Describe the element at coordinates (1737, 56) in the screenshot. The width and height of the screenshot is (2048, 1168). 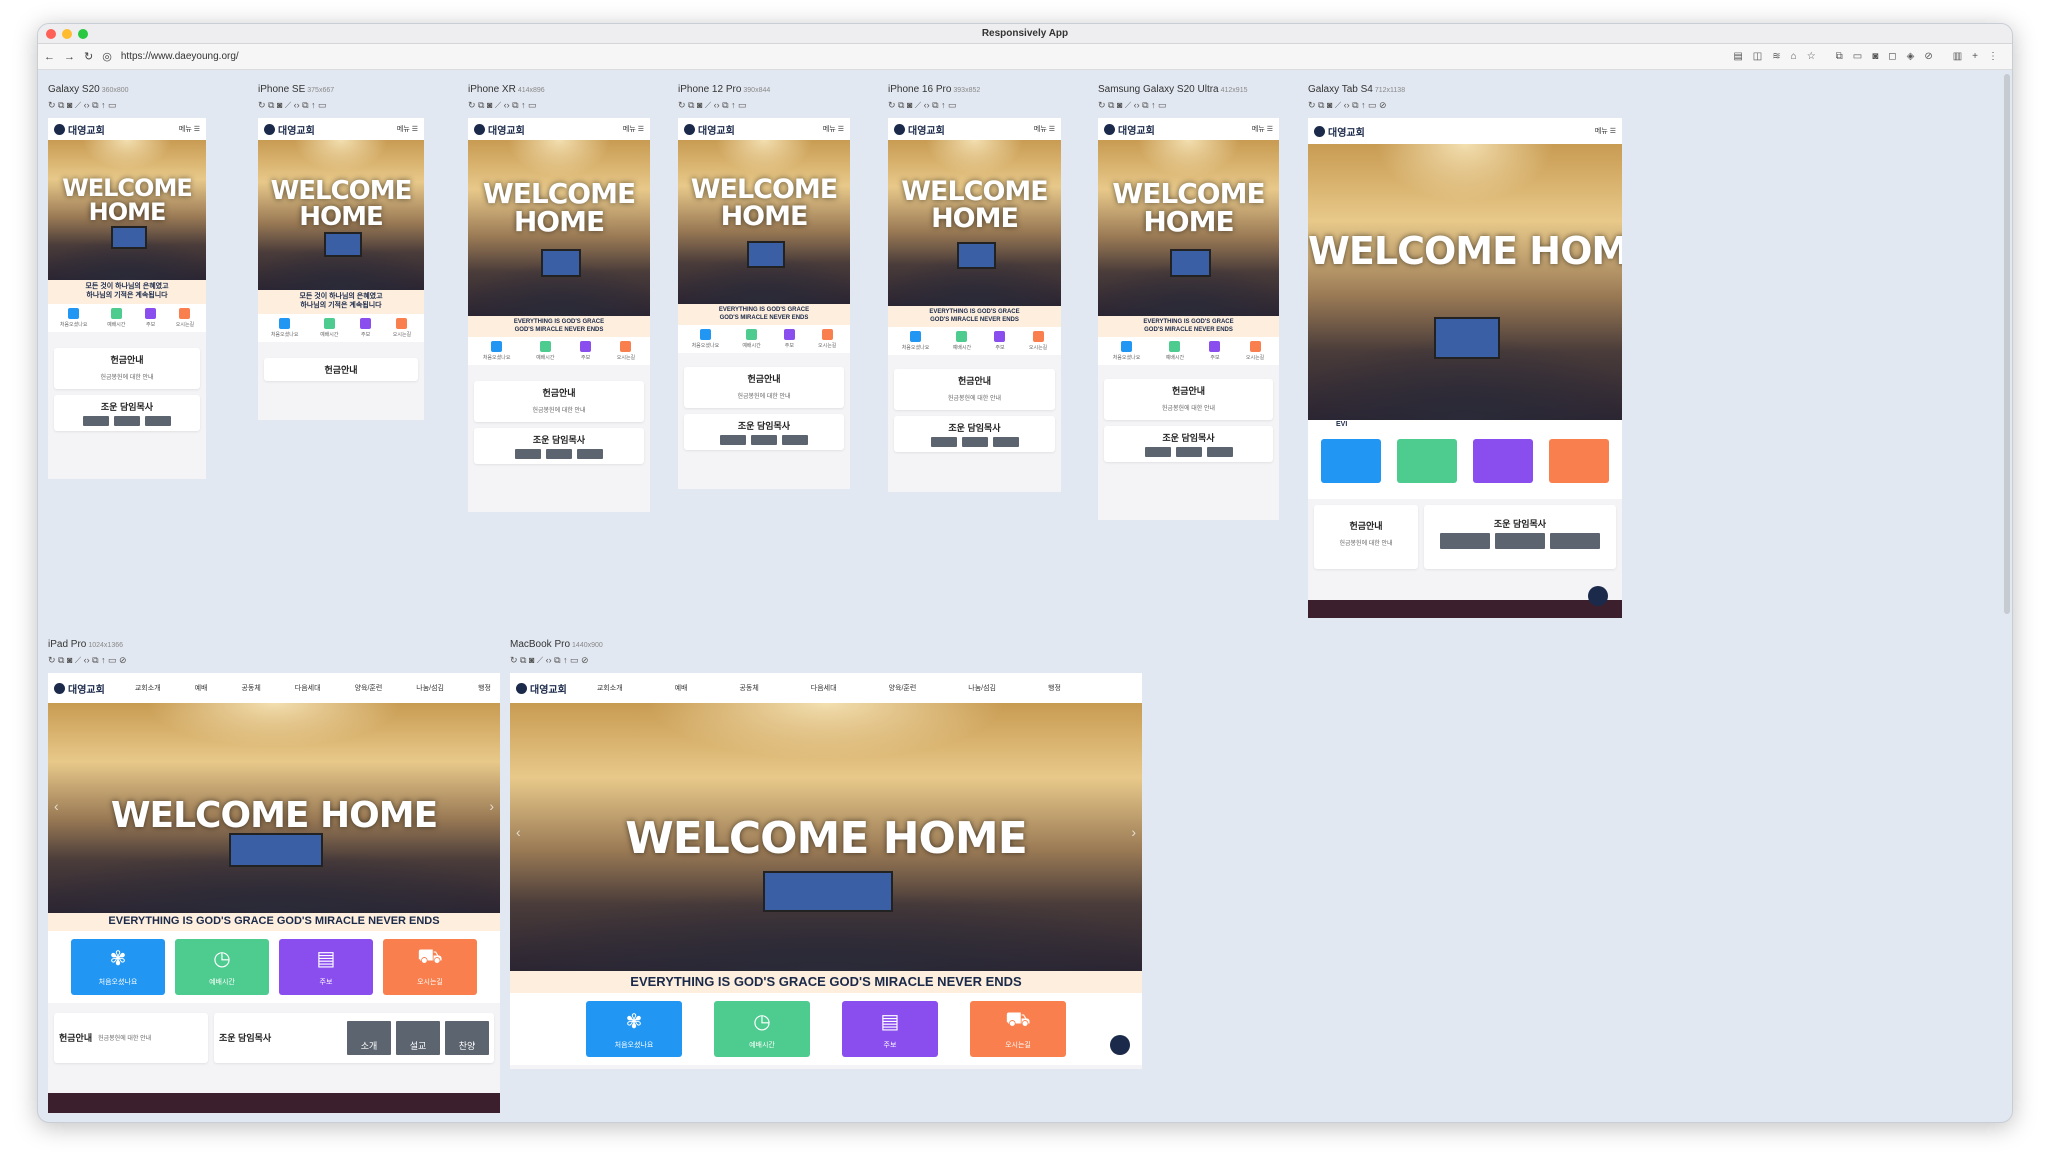
I see `tool-icon: ▤` at that location.